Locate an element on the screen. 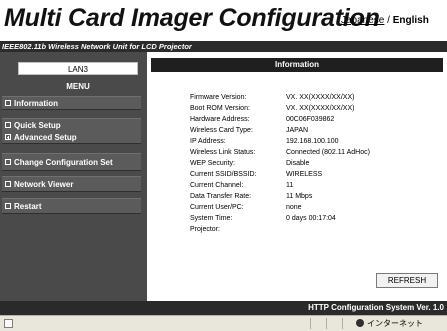 Image resolution: width=447 pixels, height=331 pixels. info-value: 00C06F039862 is located at coordinates (310, 119).